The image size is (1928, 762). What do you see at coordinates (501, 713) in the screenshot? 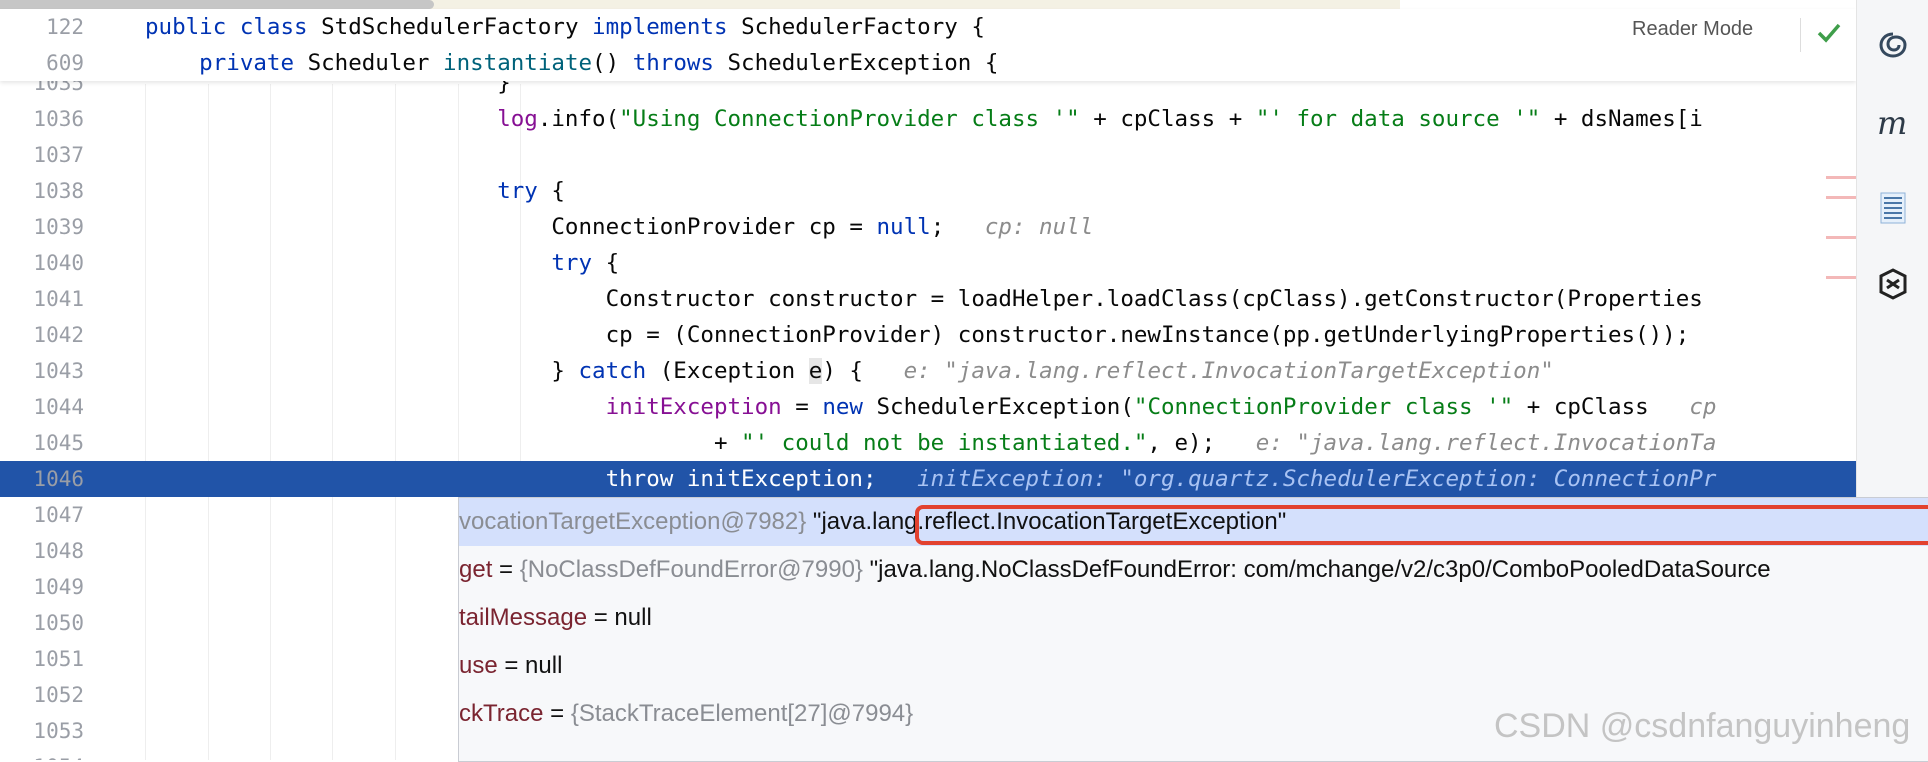
I see `code-token: ckTrace` at bounding box center [501, 713].